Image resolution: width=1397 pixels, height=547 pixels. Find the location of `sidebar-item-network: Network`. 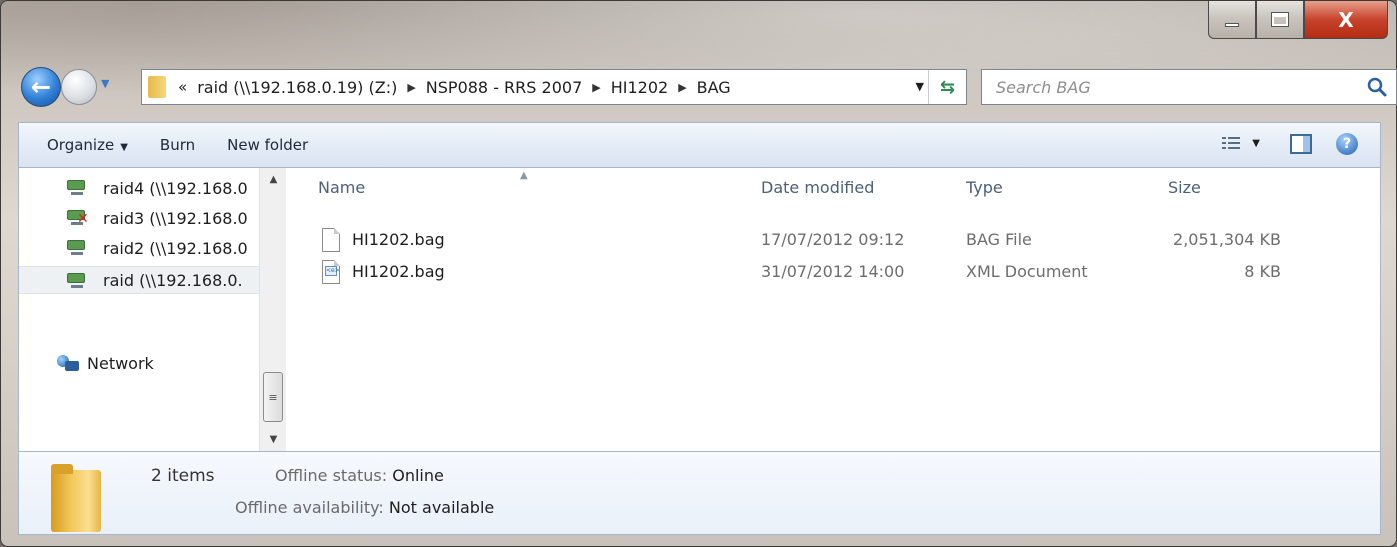

sidebar-item-network: Network is located at coordinates (105, 363).